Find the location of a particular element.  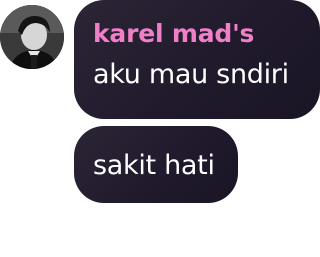

message-text-2: sakit hati is located at coordinates (154, 165).